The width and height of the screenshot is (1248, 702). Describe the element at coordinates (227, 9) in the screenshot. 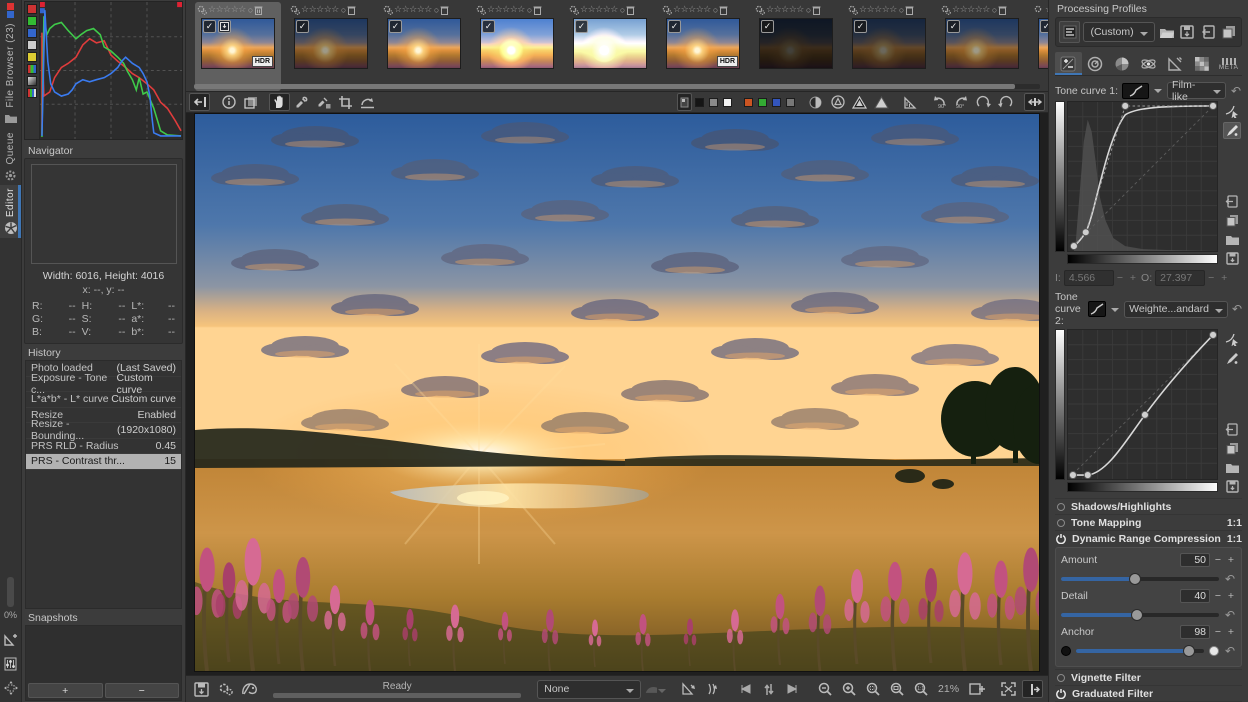

I see `rating-stars: ☆☆☆☆☆` at that location.